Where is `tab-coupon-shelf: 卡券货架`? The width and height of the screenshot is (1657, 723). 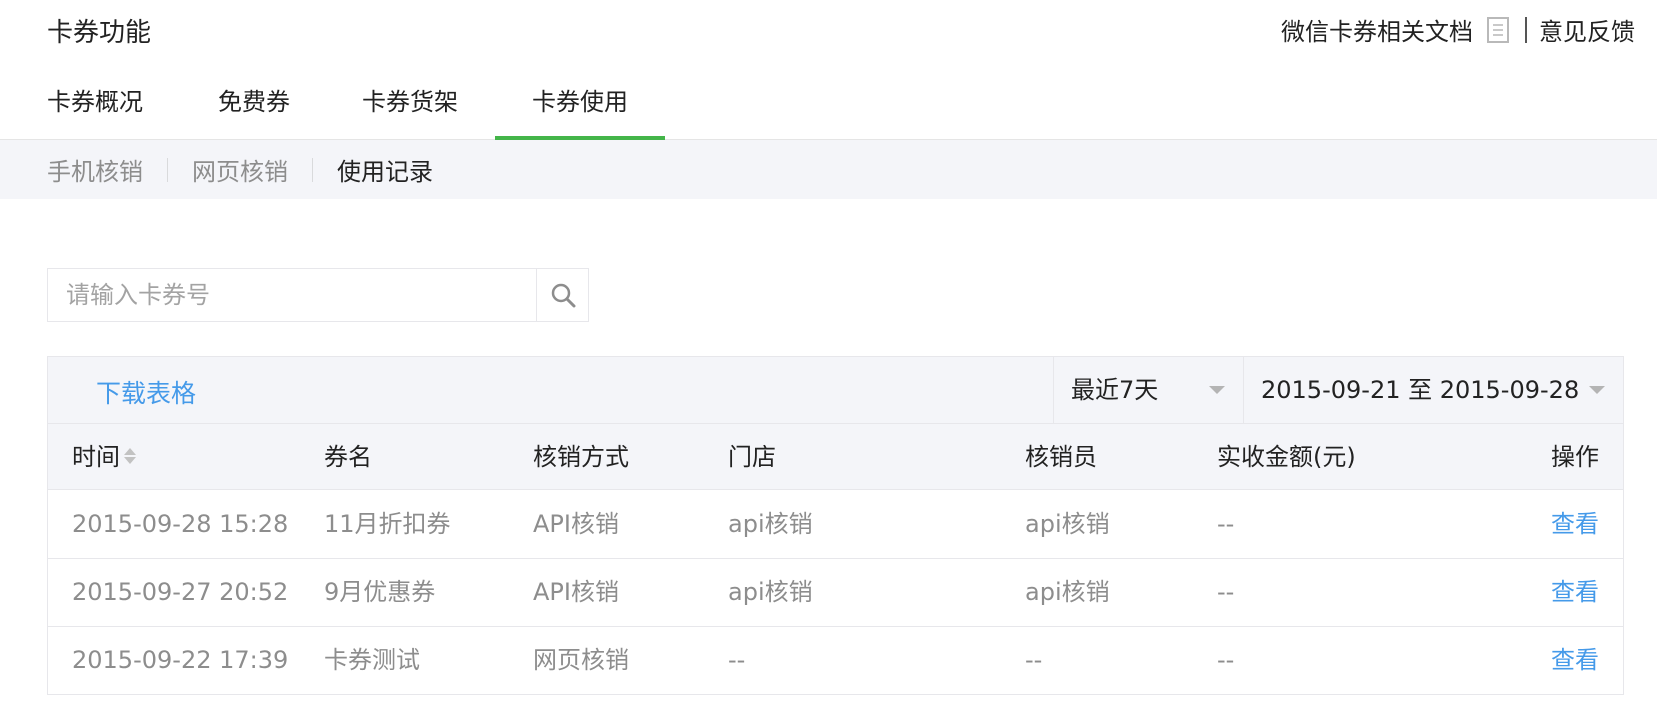
tab-coupon-shelf: 卡券货架 is located at coordinates (410, 105).